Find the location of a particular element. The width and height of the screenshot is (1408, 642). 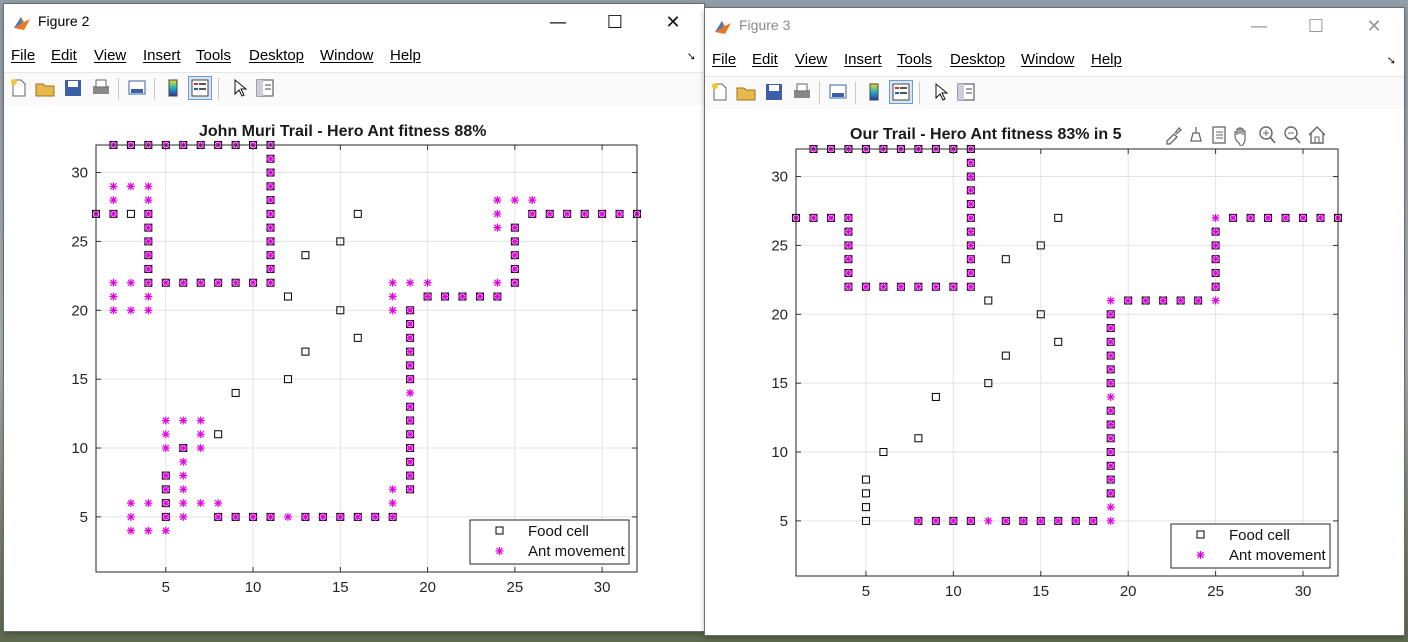

zoom-in-icon is located at coordinates (1267, 135).